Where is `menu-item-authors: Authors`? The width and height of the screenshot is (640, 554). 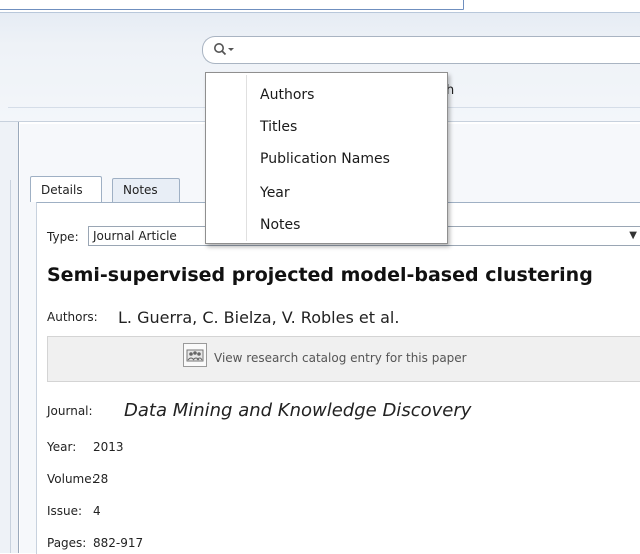 menu-item-authors: Authors is located at coordinates (287, 95).